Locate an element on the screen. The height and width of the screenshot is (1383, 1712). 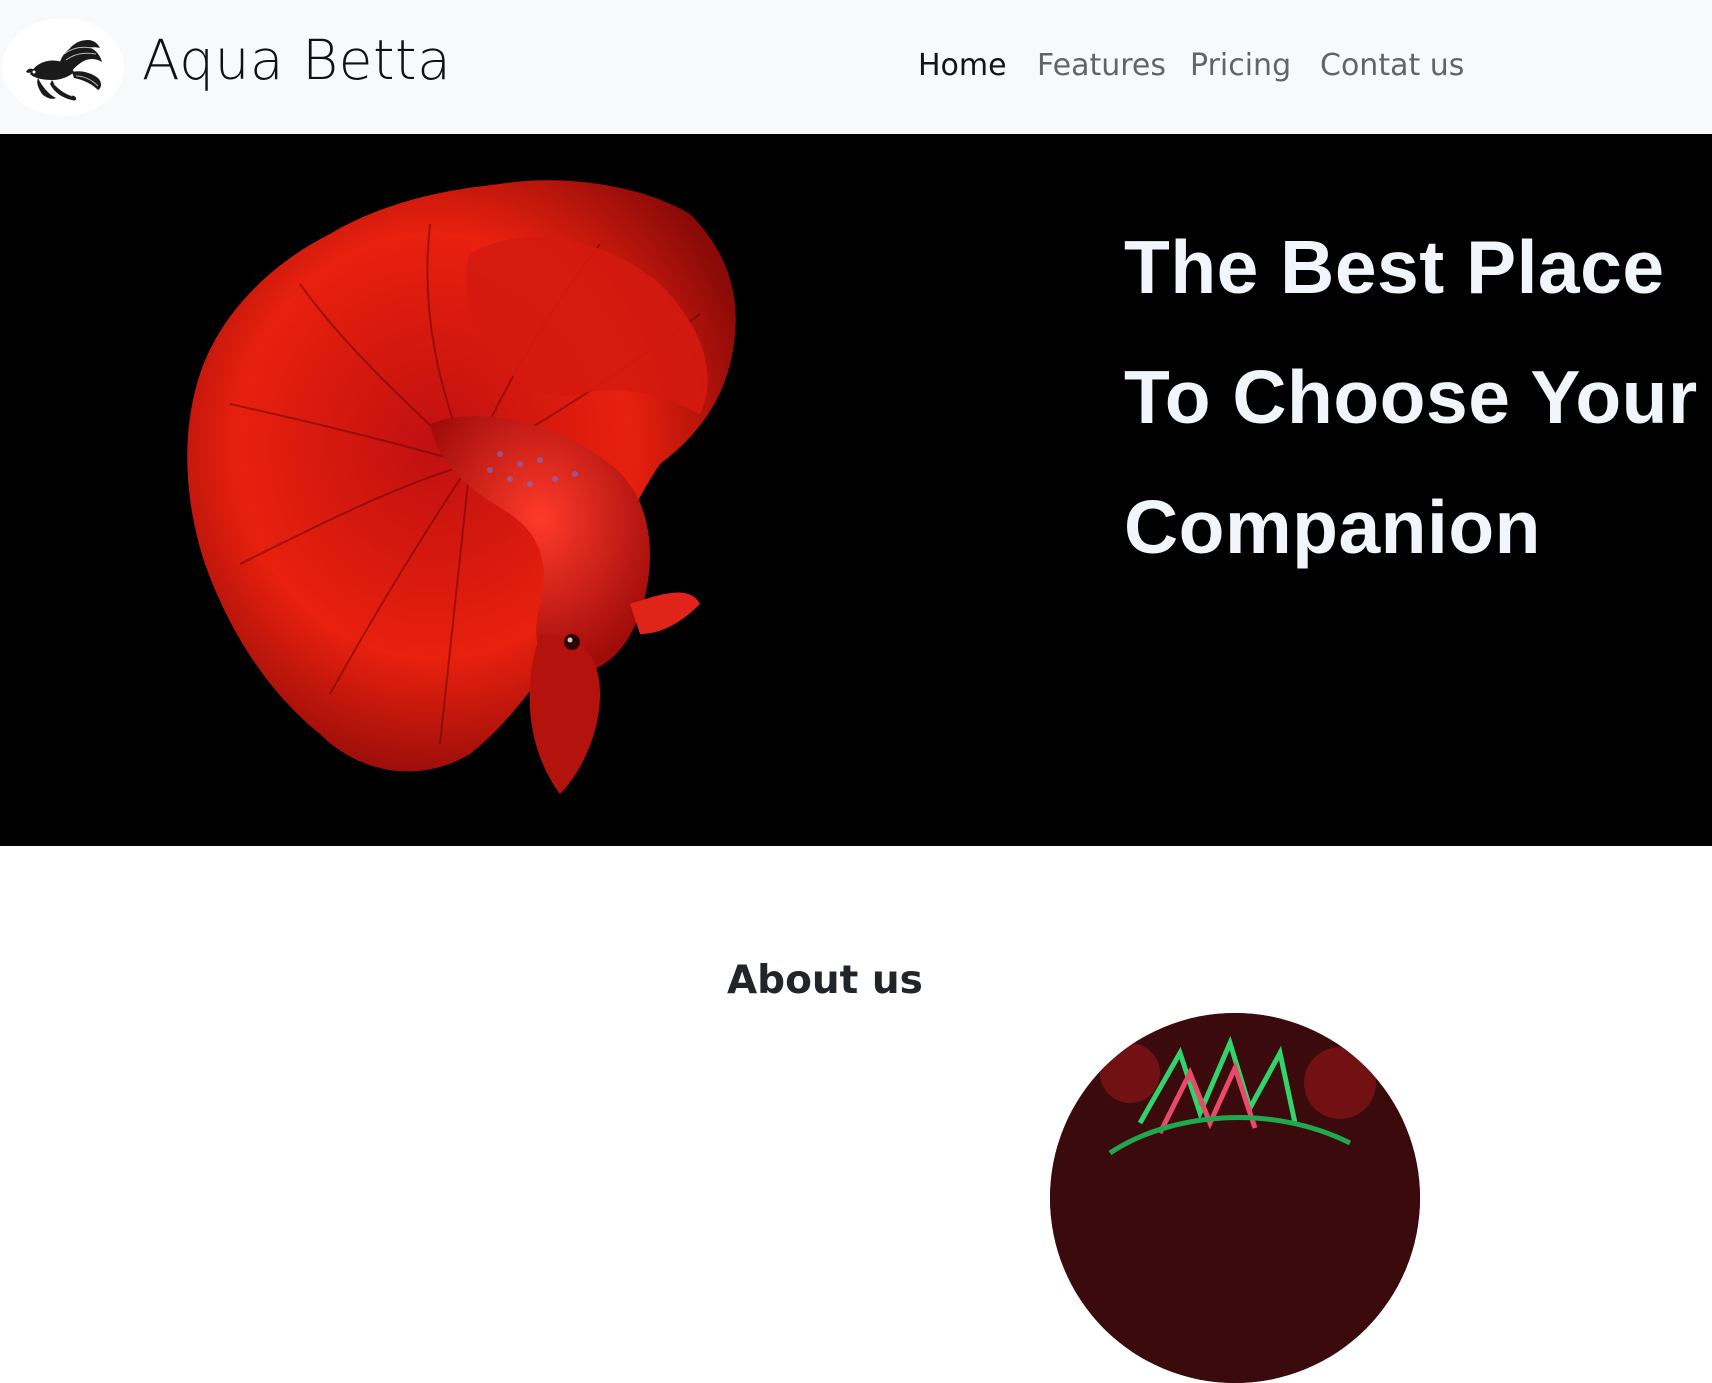
hero-headline-line-3: Companion is located at coordinates (1332, 527).